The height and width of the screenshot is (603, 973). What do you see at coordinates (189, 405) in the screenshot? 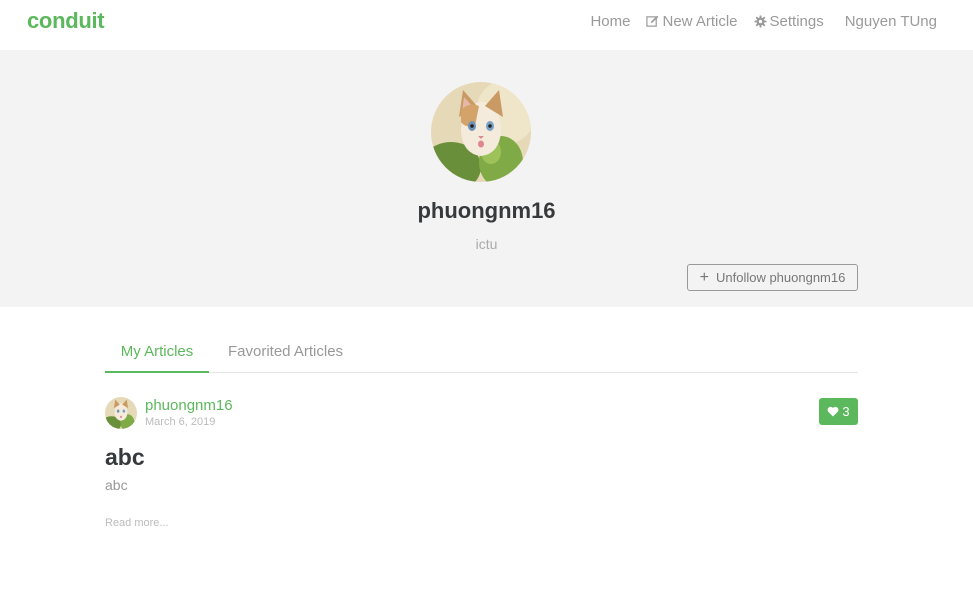
I see `article-author-link: phuongnm16` at bounding box center [189, 405].